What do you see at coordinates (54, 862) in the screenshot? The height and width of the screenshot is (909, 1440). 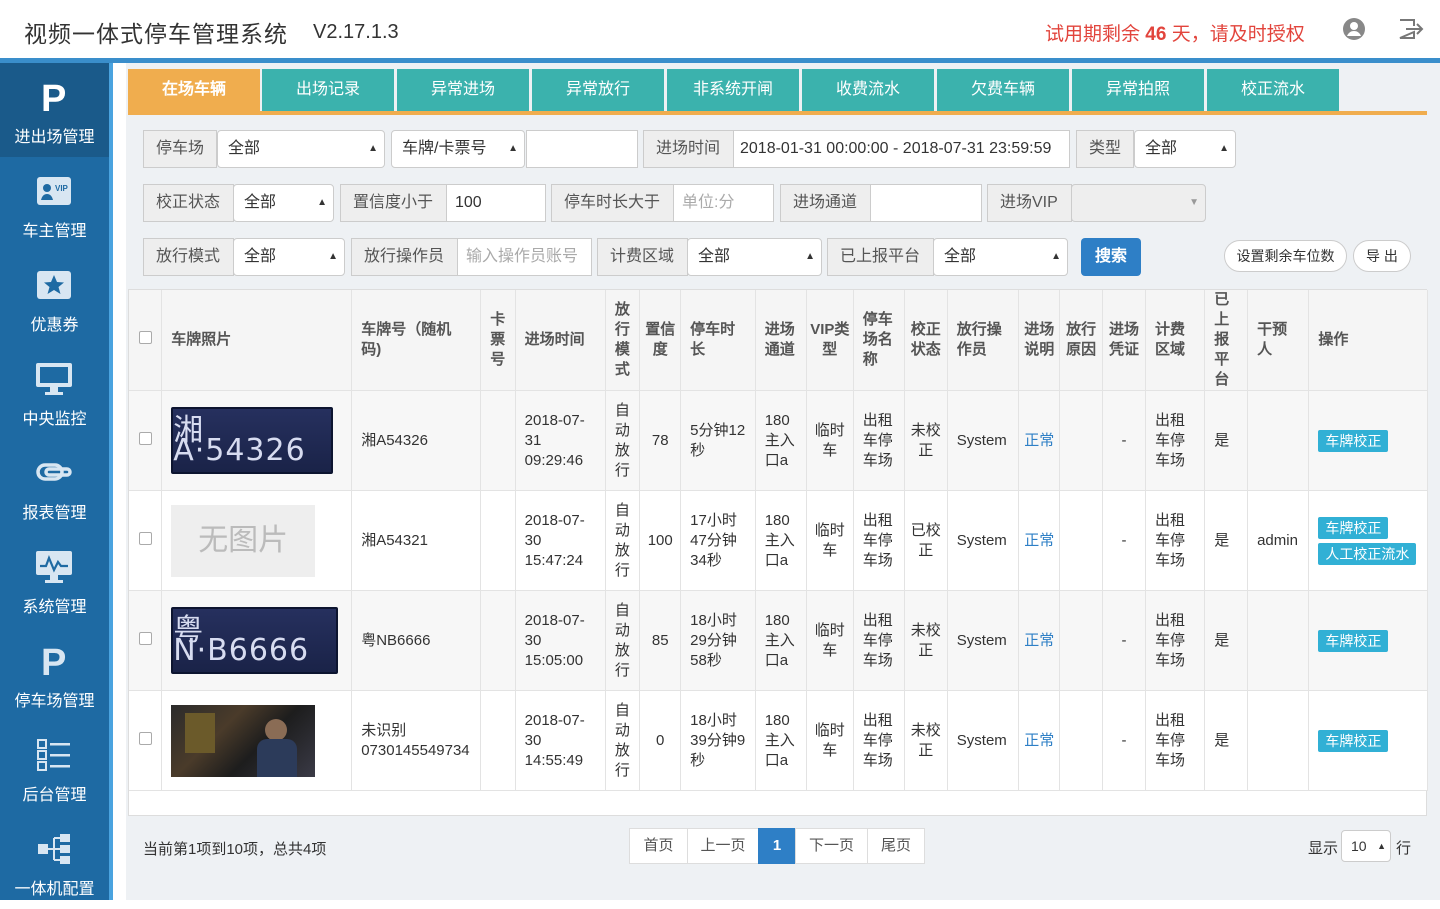 I see `sidebar-item-device-config: 一体机配置` at bounding box center [54, 862].